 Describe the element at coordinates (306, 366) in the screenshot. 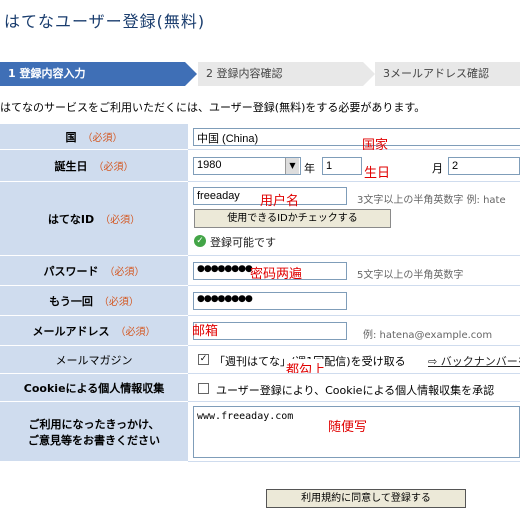

I see `magazine-annotation: 都勾上` at that location.